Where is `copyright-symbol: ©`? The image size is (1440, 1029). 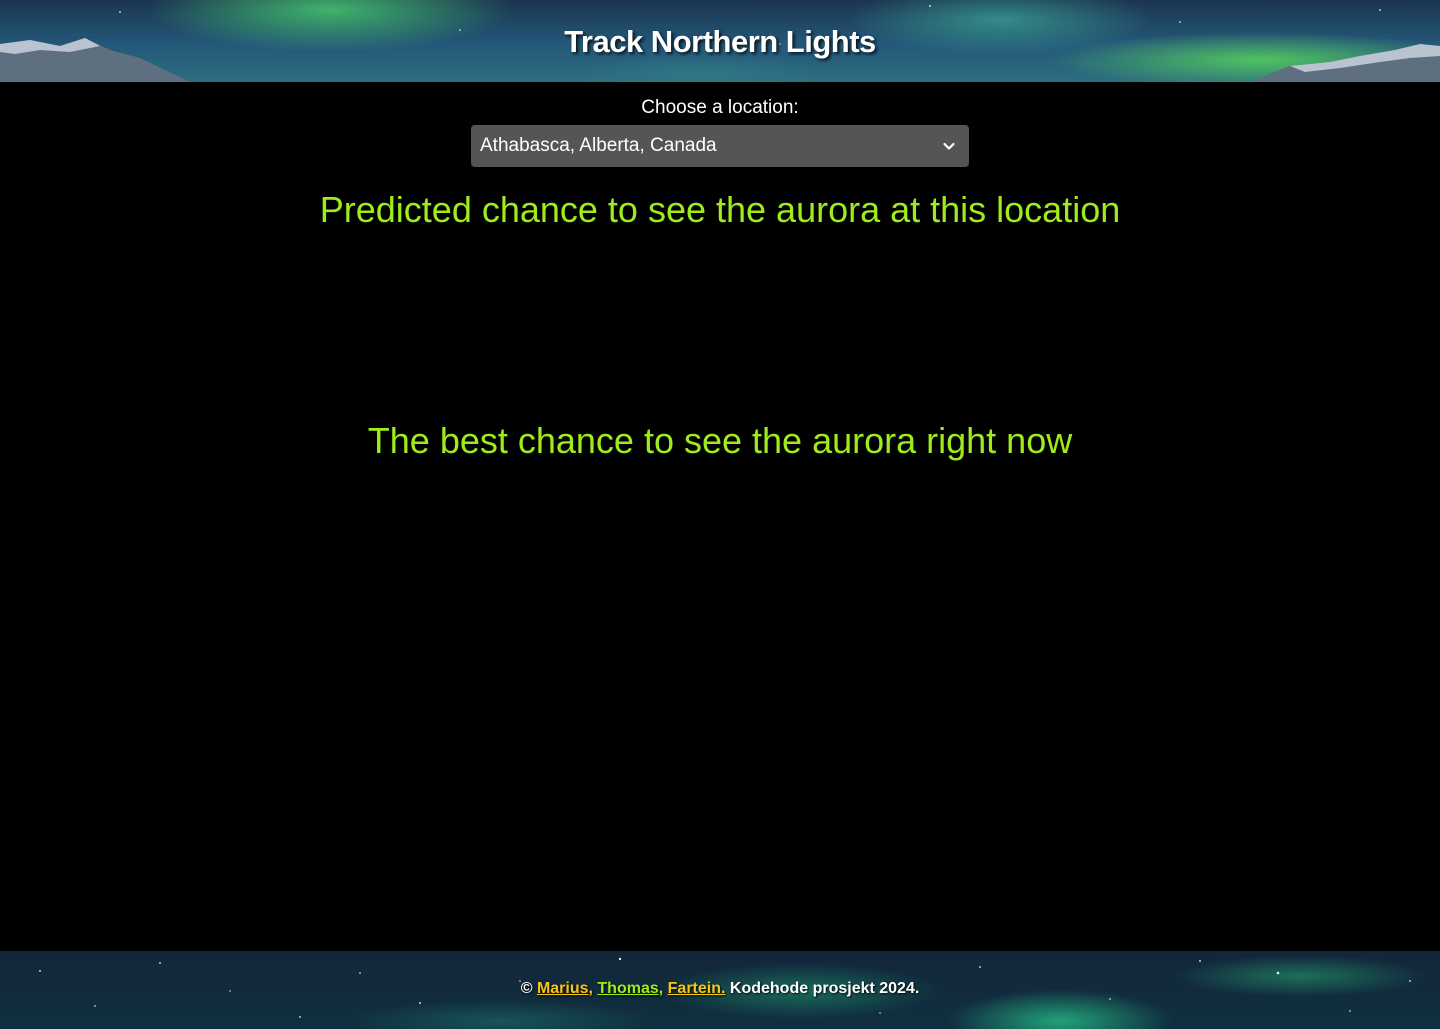
copyright-symbol: © is located at coordinates (526, 988).